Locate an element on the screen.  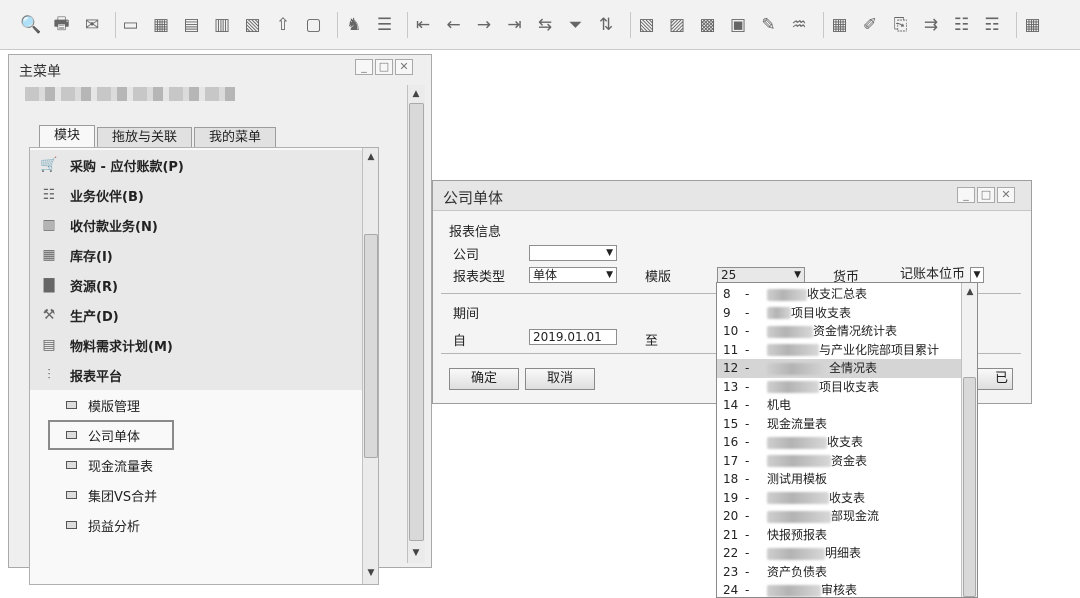
menu-item-company-single: 公司单体 is located at coordinates (111, 435).